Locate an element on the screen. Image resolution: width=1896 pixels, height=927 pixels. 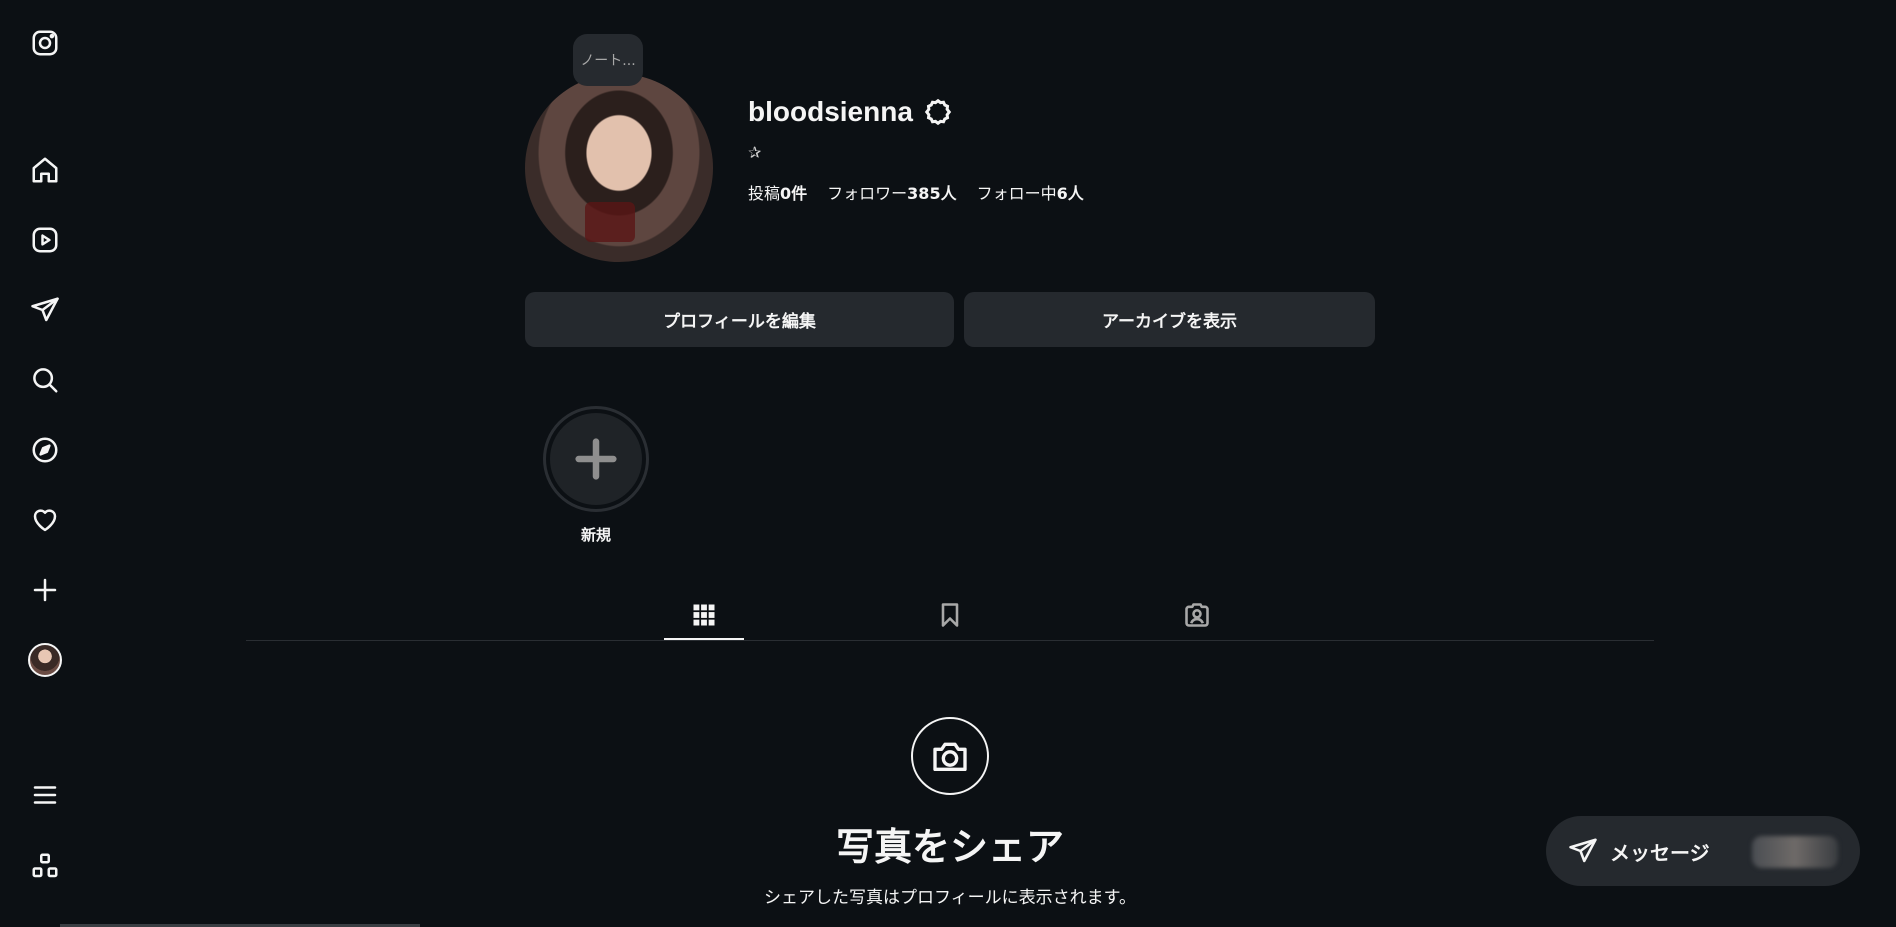
posts-label: 投稿 is located at coordinates (764, 193).